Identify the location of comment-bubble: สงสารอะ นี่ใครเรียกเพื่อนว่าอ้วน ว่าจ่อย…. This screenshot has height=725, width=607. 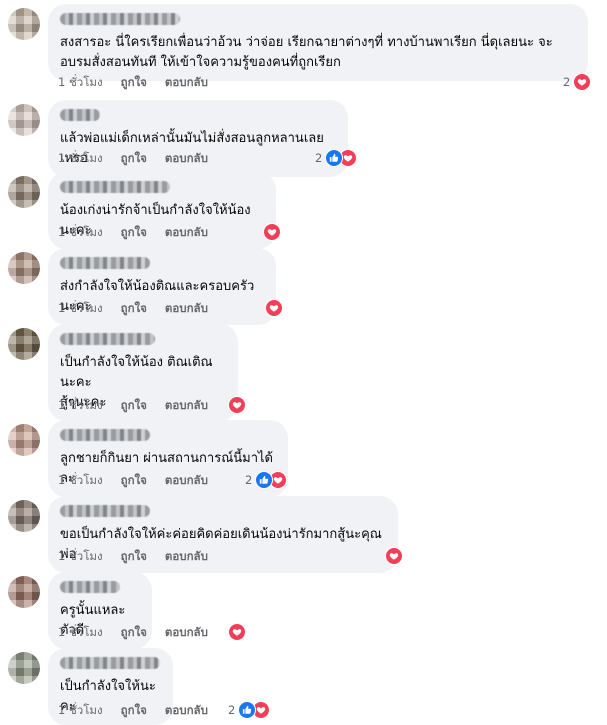
(318, 42).